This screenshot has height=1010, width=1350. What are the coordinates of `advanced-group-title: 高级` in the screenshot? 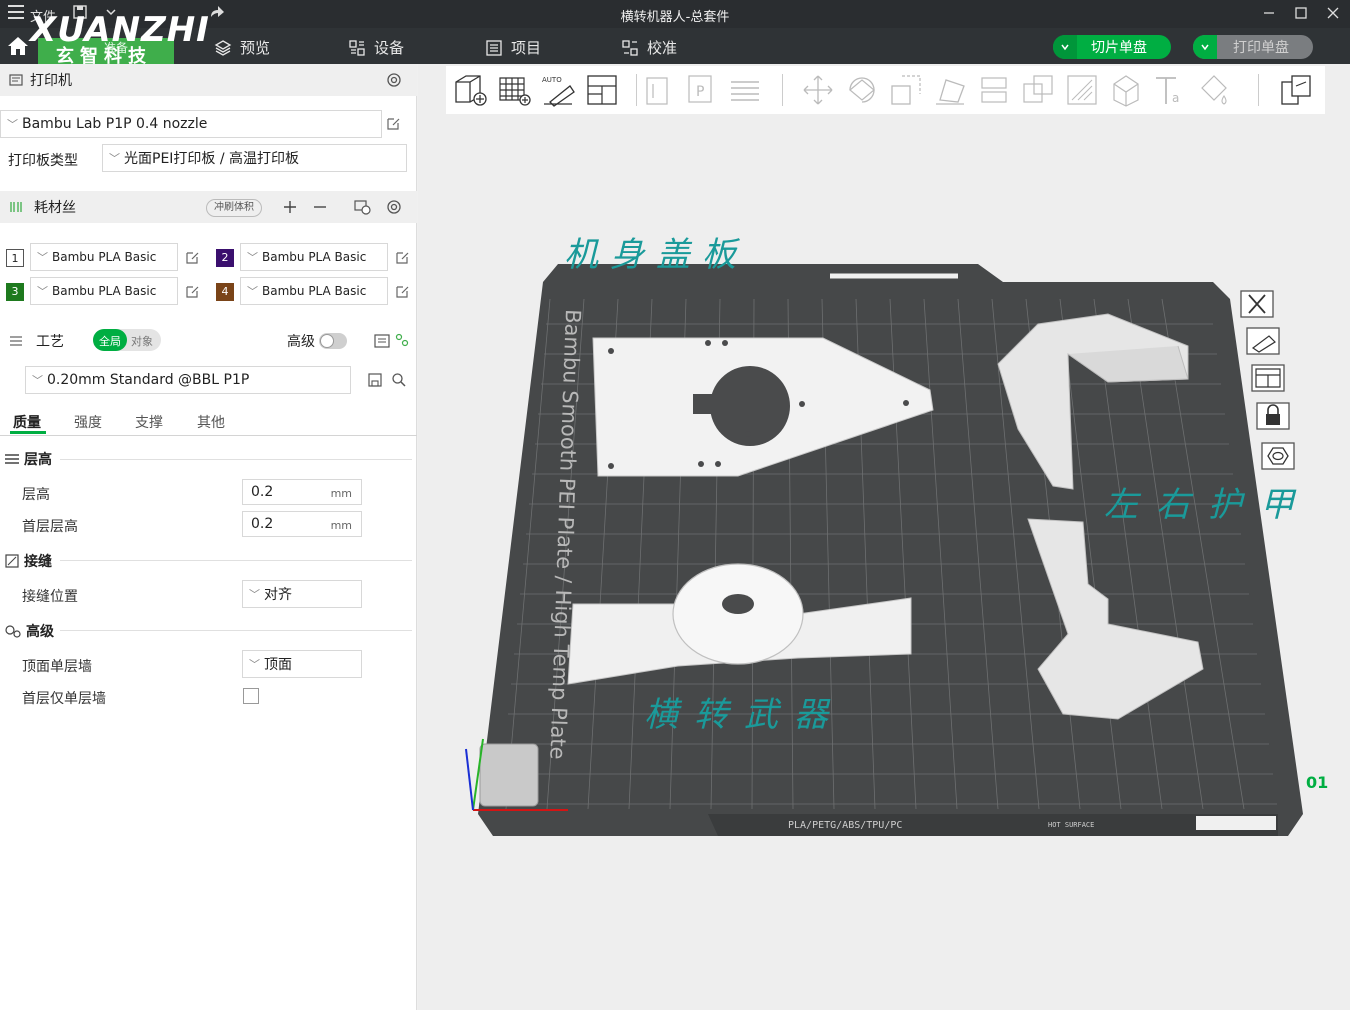 It's located at (29, 631).